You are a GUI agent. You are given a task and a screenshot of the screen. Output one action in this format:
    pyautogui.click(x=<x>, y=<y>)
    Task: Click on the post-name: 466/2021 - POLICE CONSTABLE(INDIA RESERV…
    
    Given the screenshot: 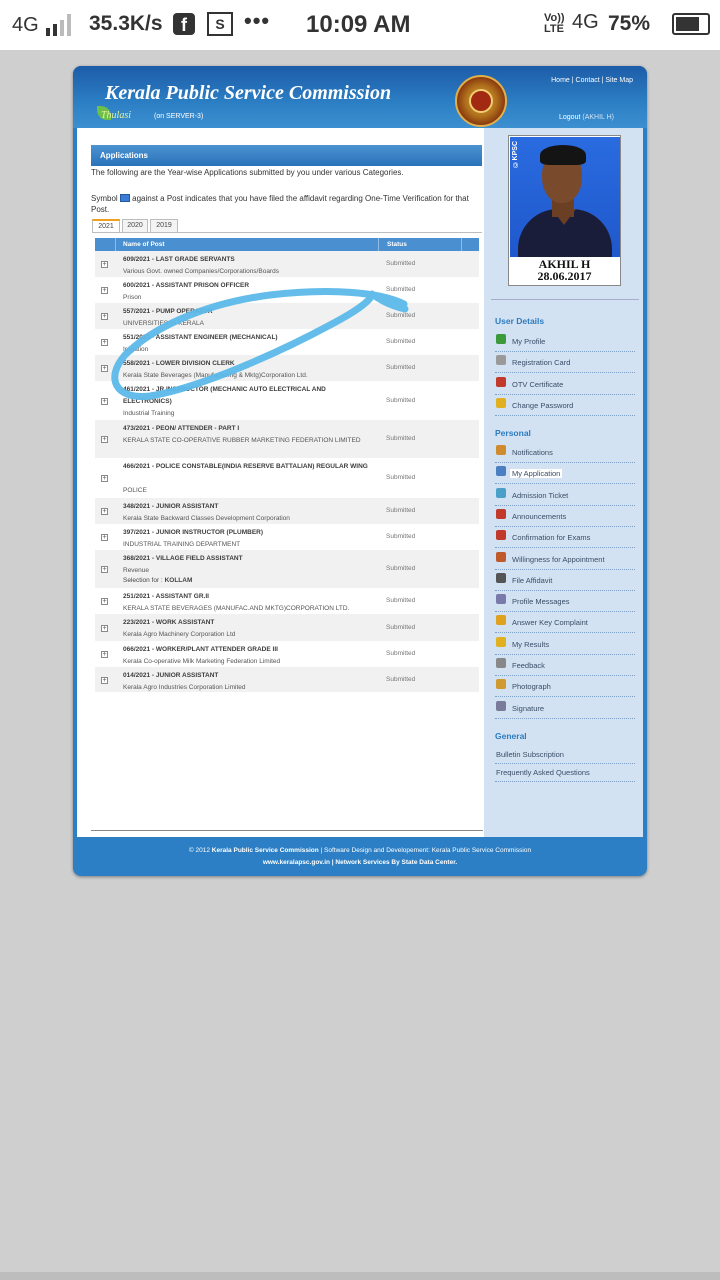 What is the action you would take?
    pyautogui.click(x=245, y=466)
    